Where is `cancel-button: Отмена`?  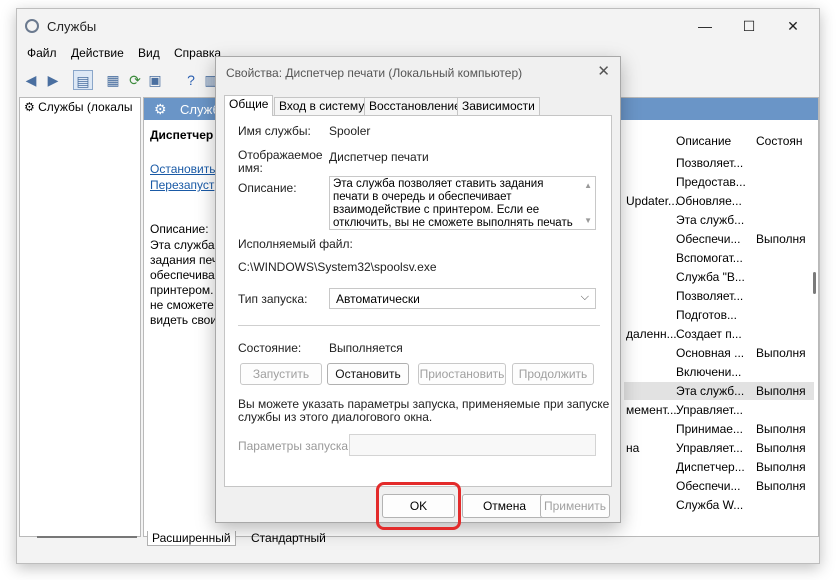
cancel-button: Отмена is located at coordinates (504, 506).